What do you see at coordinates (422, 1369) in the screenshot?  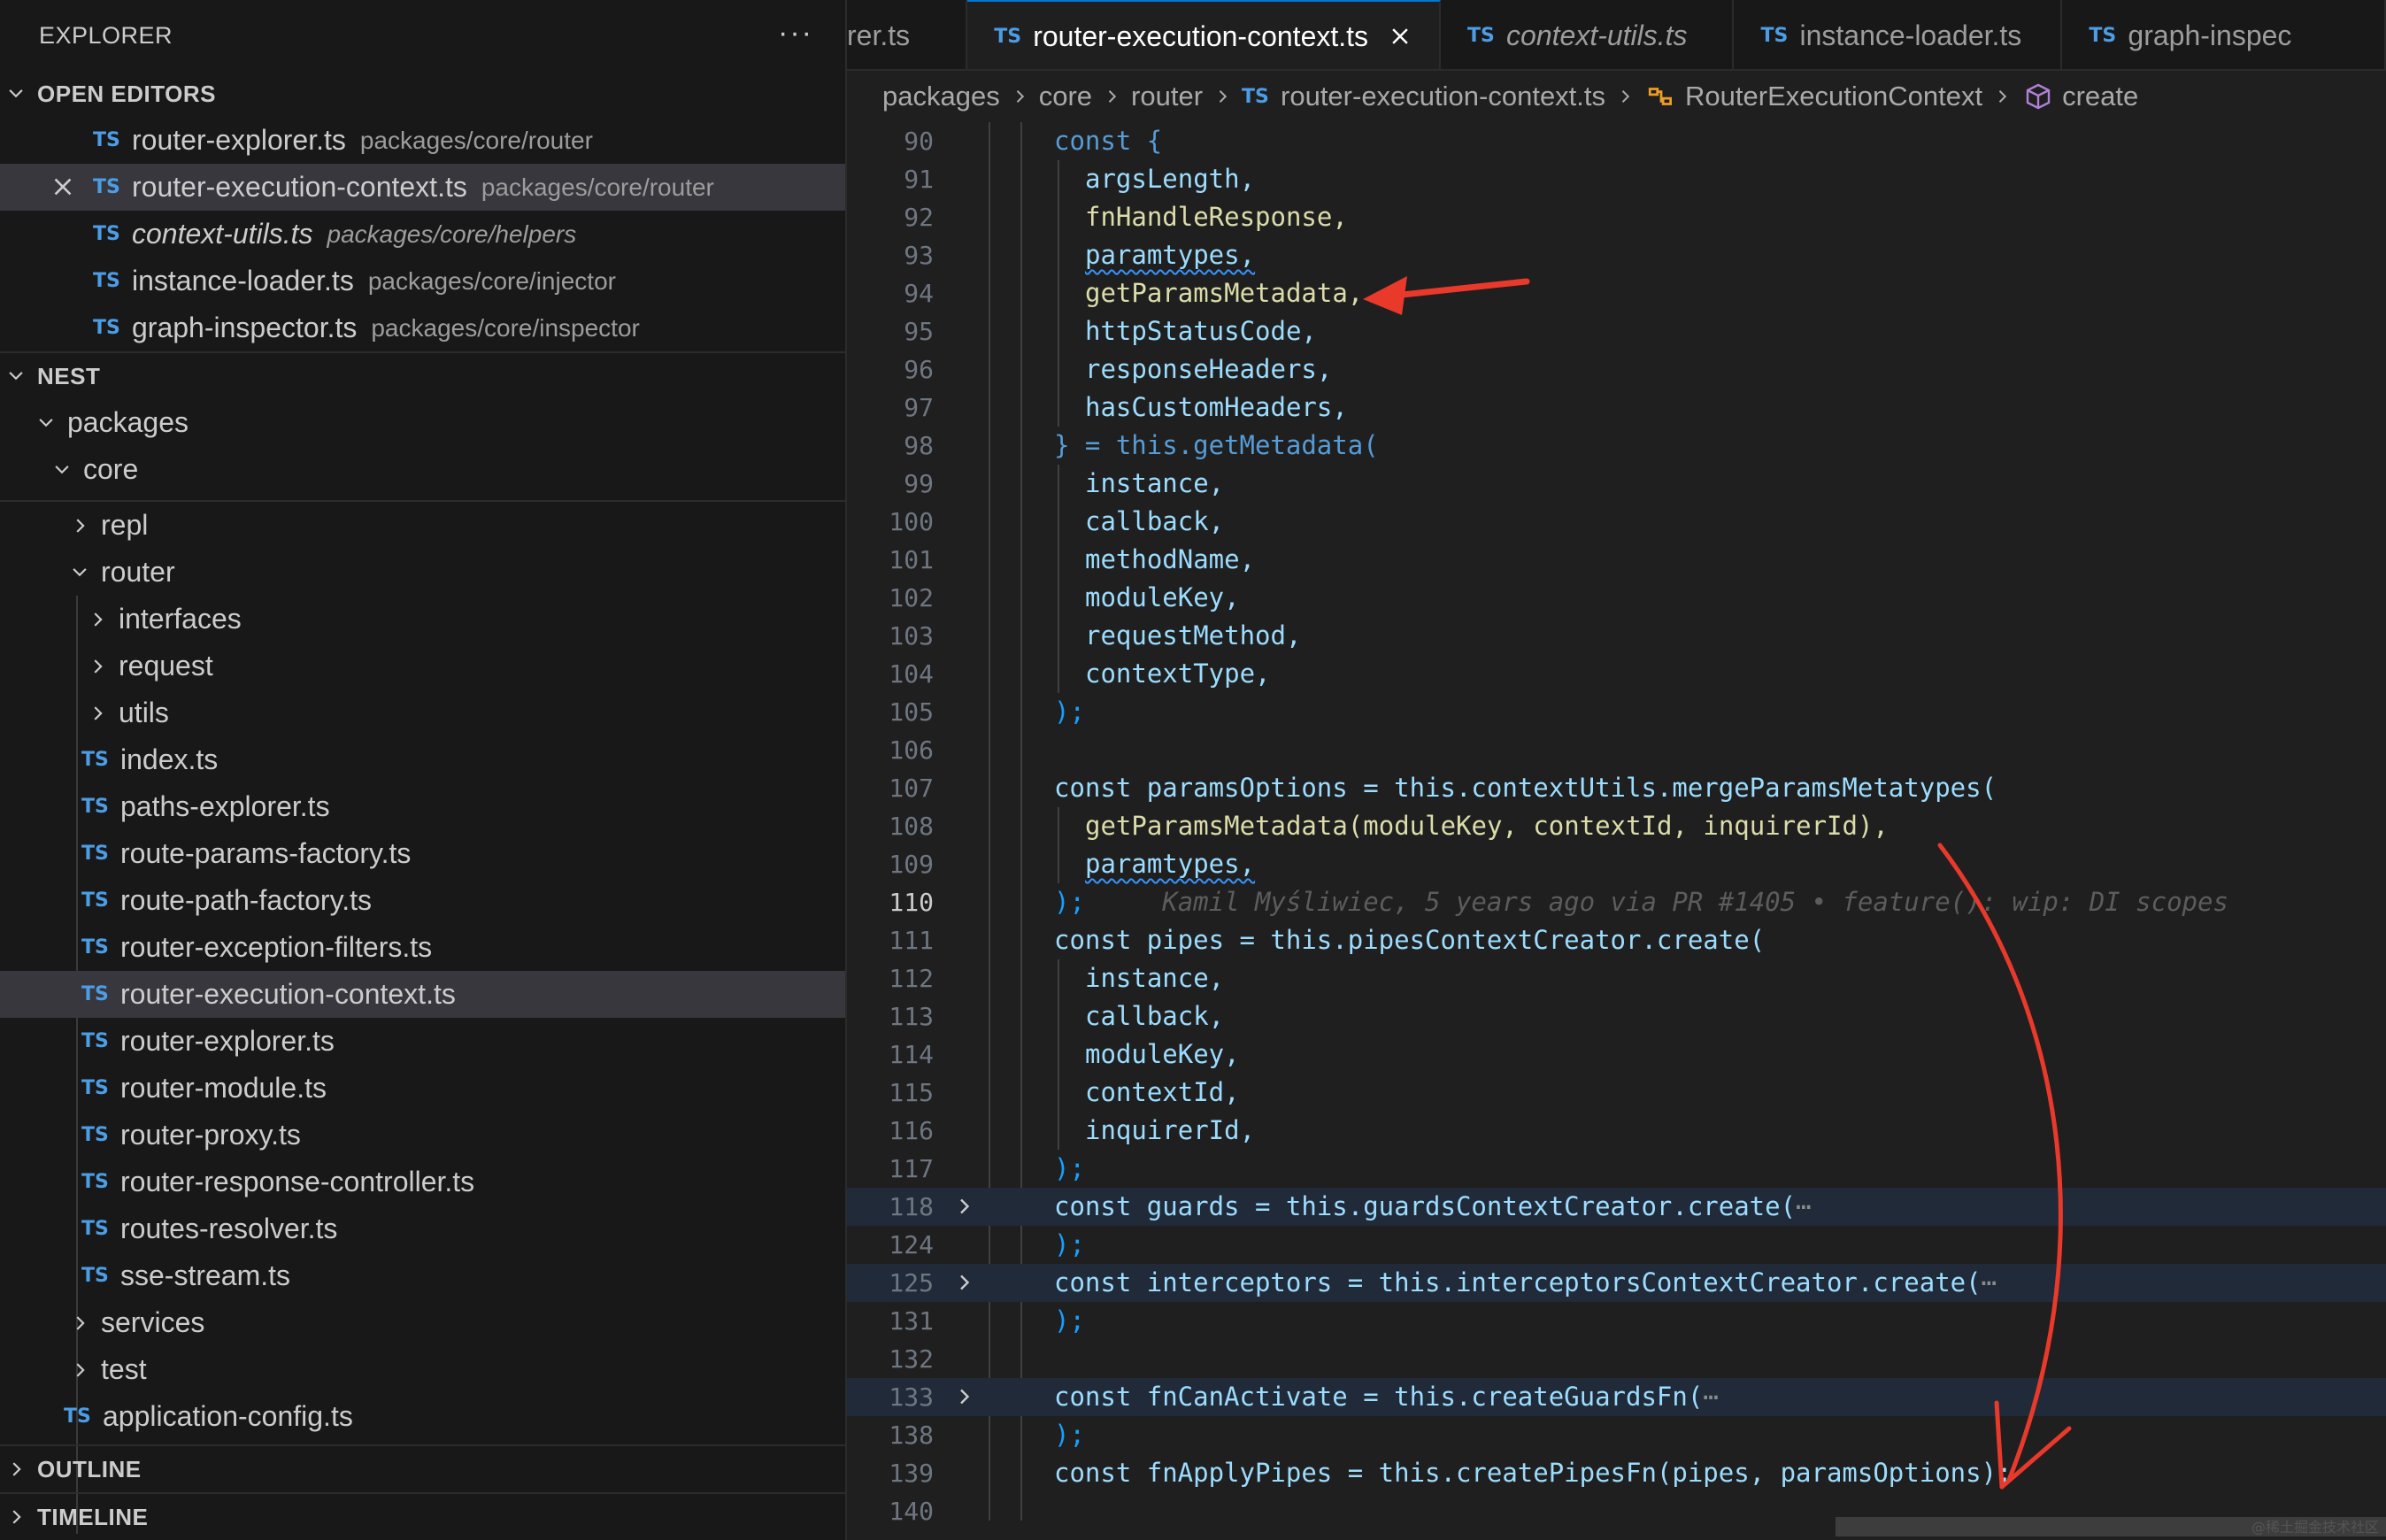 I see `tree-folder-test: test` at bounding box center [422, 1369].